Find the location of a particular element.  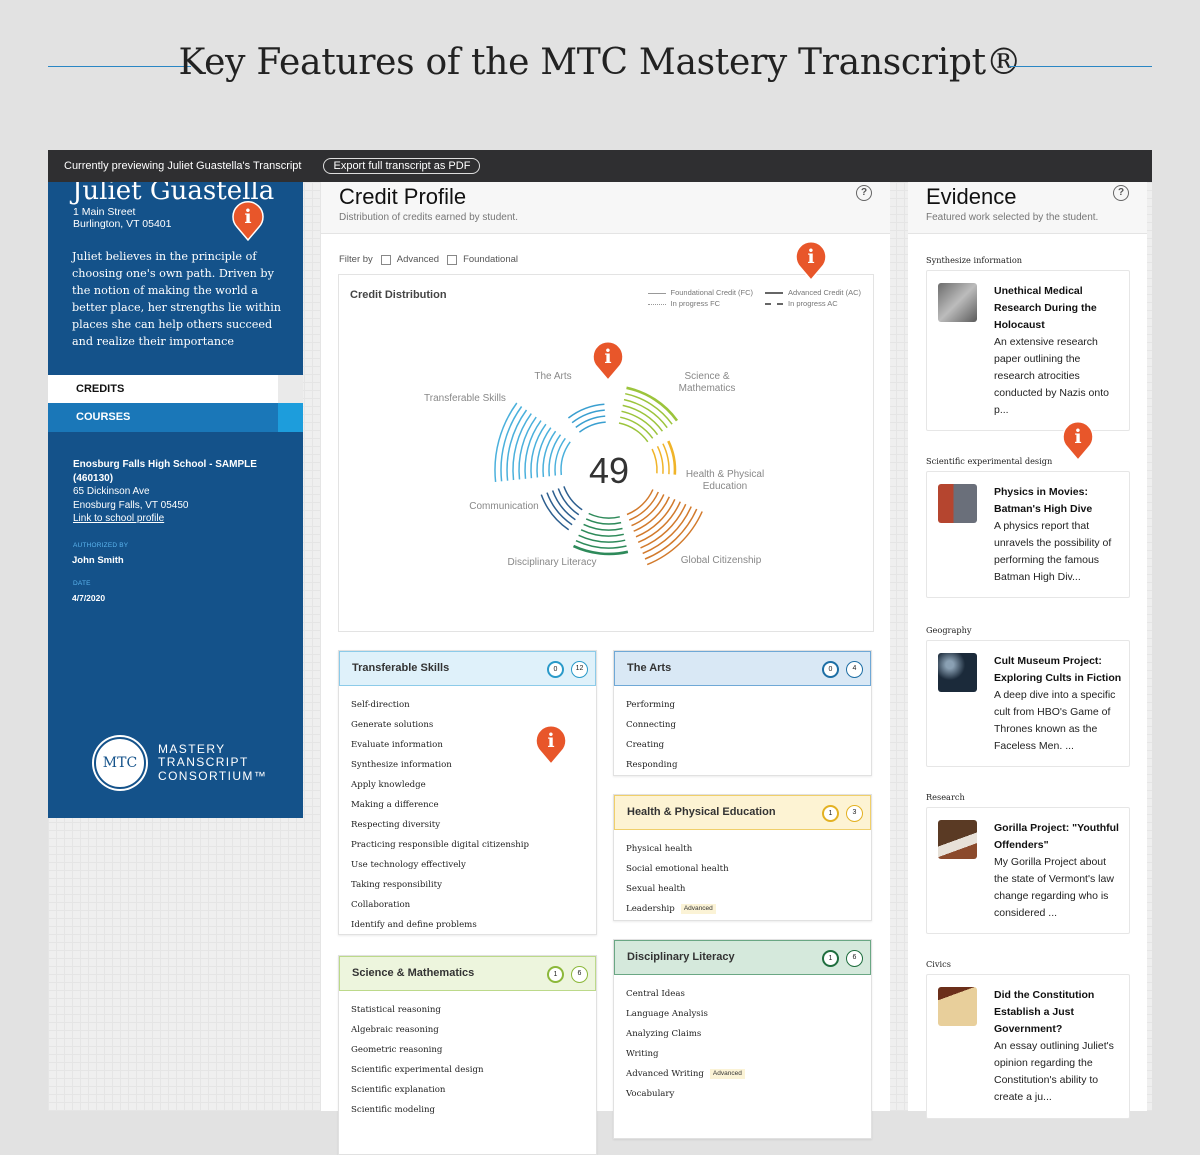

competency-item: Algebraic reasoning is located at coordinates (467, 1030).